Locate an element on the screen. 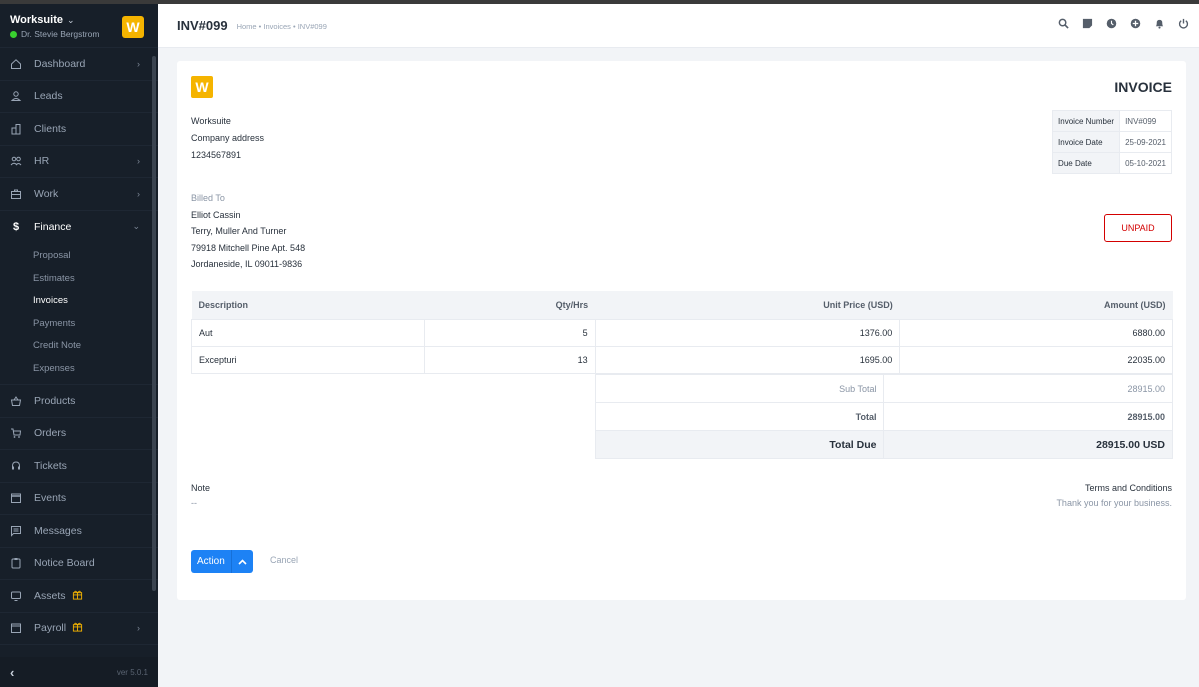  monitor-icon is located at coordinates (16, 596).